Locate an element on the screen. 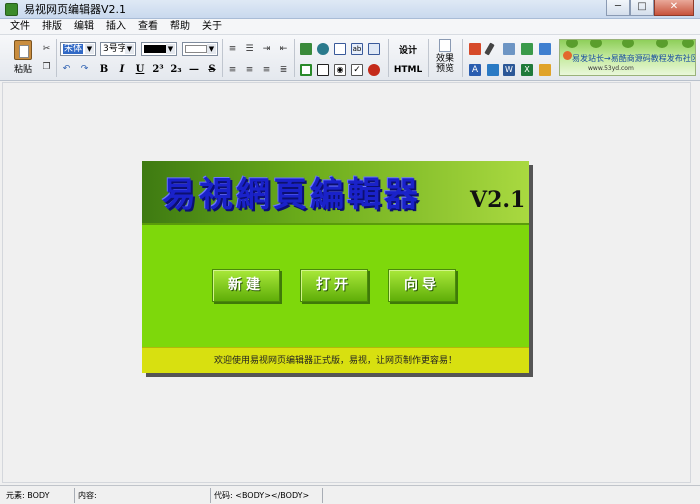 This screenshot has height=504, width=700. design-mode-button: 设计 is located at coordinates (408, 49).